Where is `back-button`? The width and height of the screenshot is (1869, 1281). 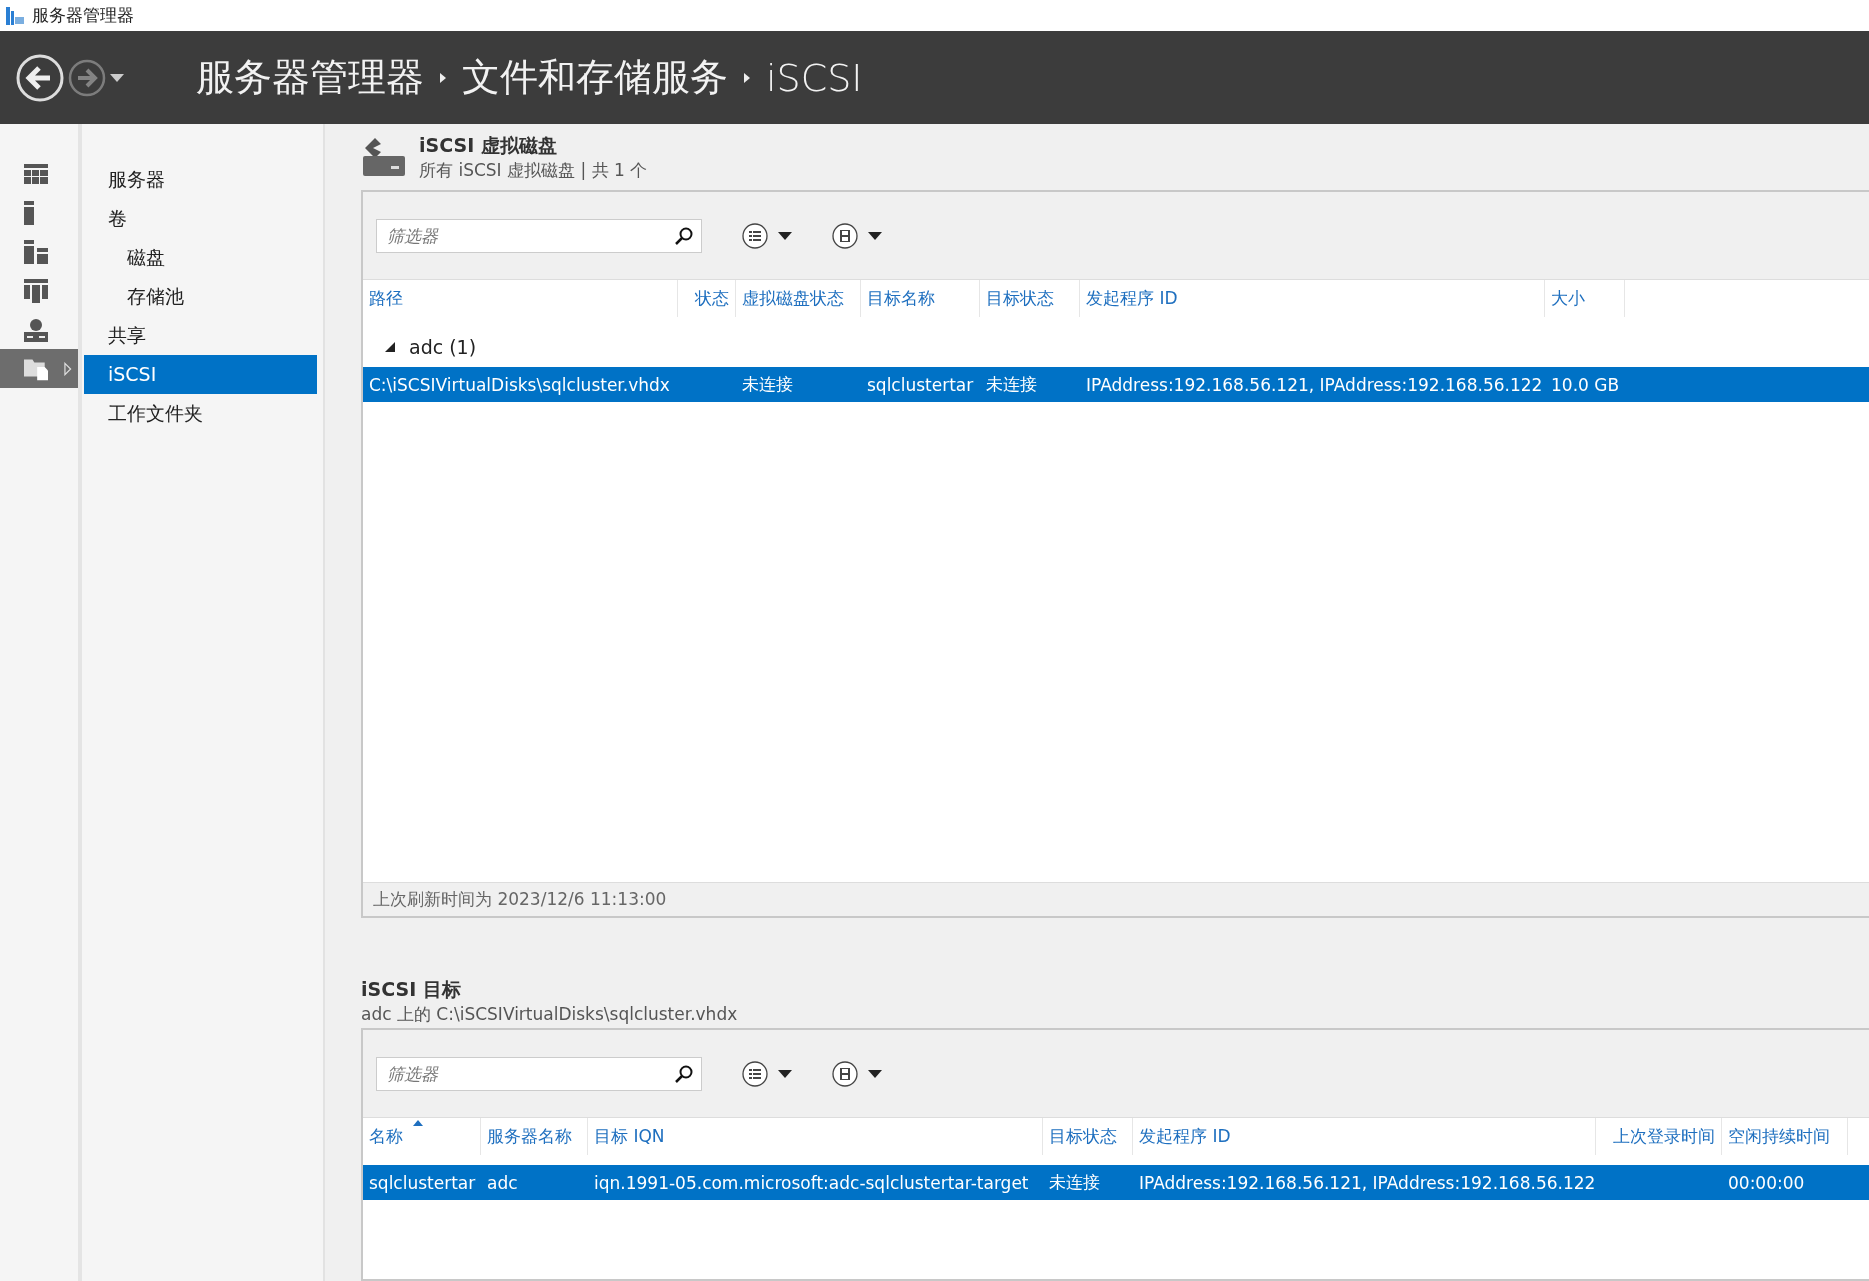
back-button is located at coordinates (40, 77).